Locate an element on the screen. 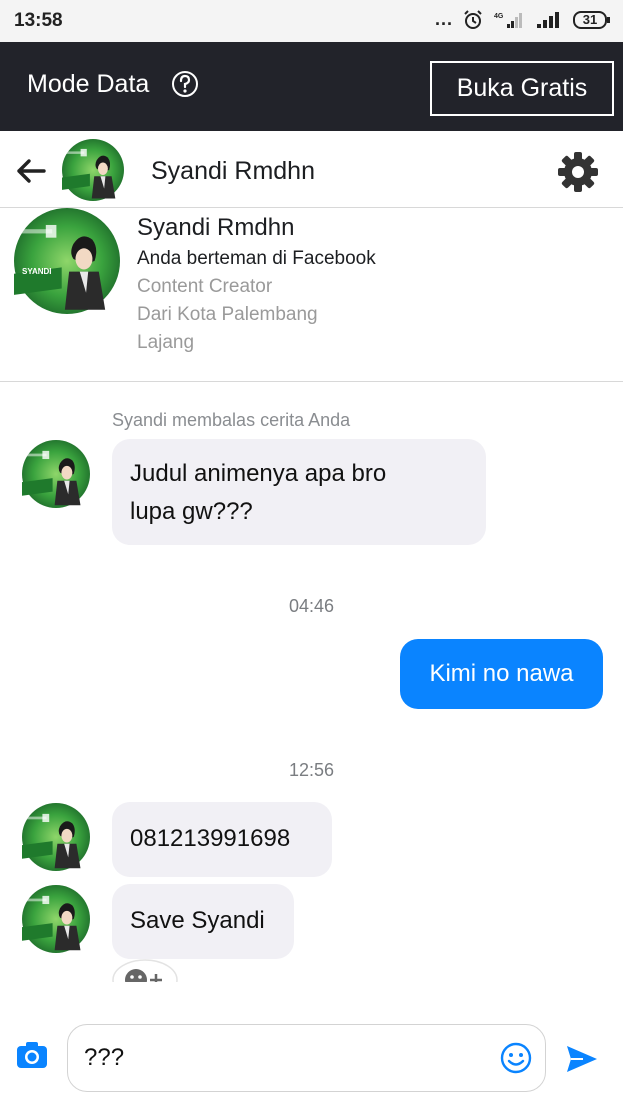 Image resolution: width=623 pixels, height=1108 pixels. message-text-line: lupa gw??? is located at coordinates (191, 511).